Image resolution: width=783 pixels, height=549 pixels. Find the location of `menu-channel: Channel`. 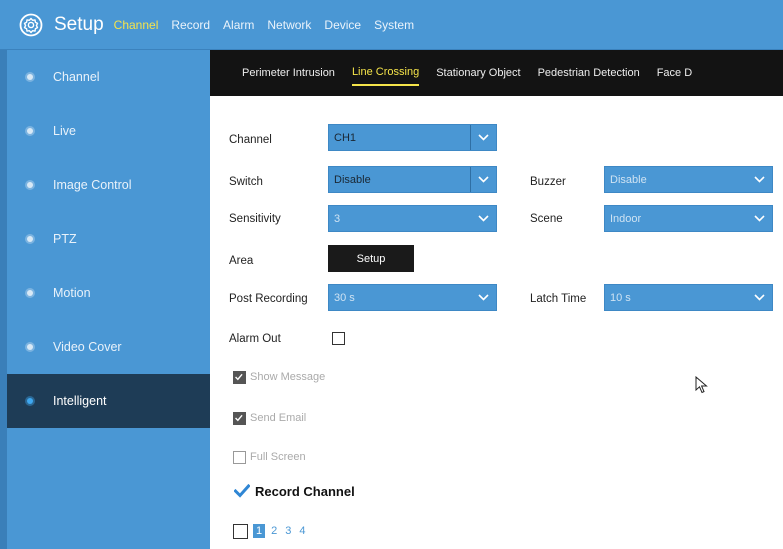

menu-channel: Channel is located at coordinates (136, 25).